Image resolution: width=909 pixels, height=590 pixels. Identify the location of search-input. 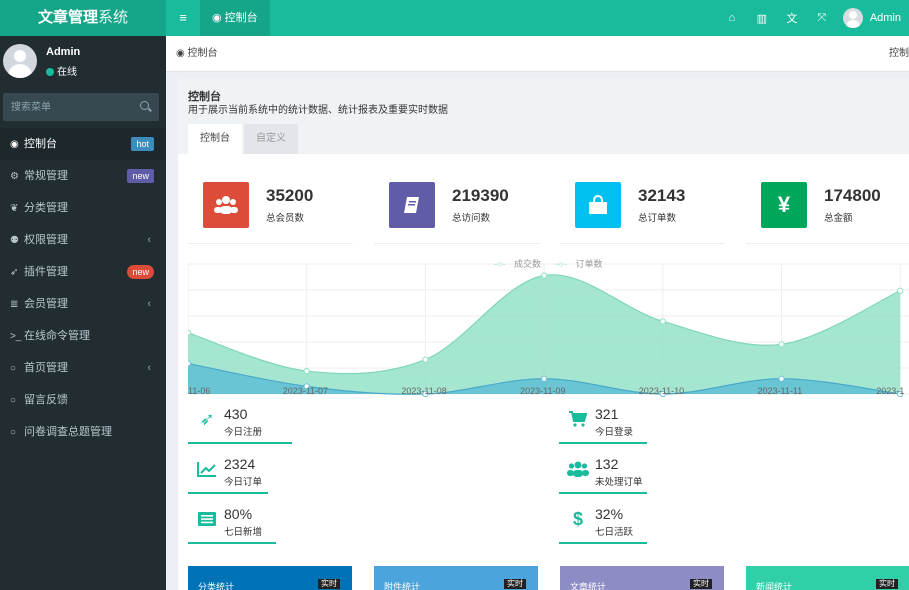
(68, 107).